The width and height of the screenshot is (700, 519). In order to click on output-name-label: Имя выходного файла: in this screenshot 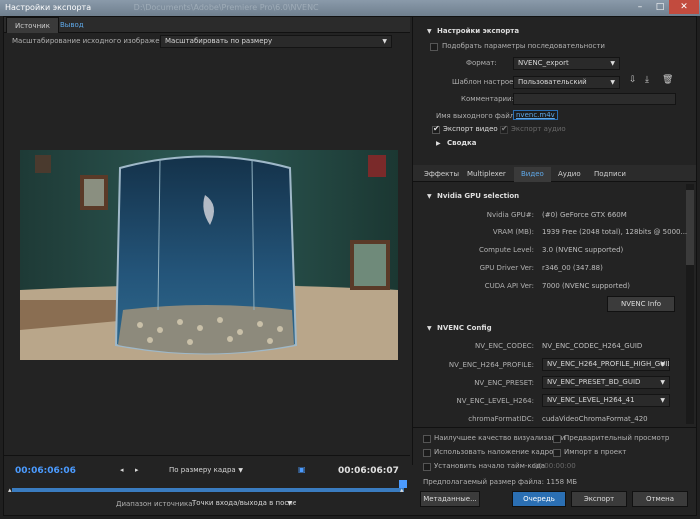, I will do `click(478, 116)`.